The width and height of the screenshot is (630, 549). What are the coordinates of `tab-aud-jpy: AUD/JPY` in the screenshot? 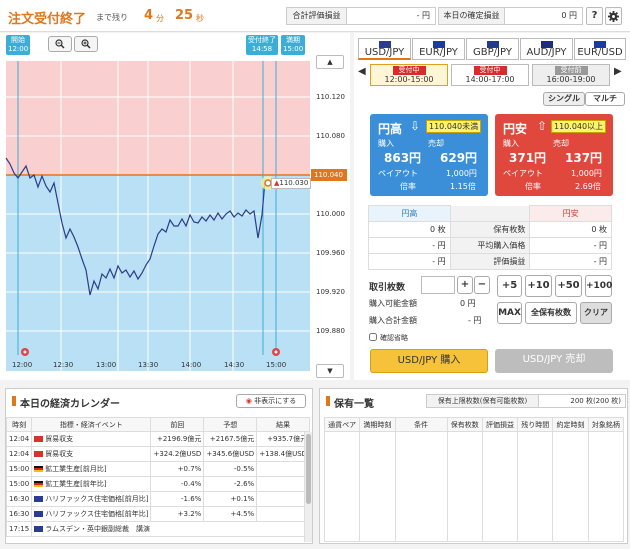 It's located at (546, 49).